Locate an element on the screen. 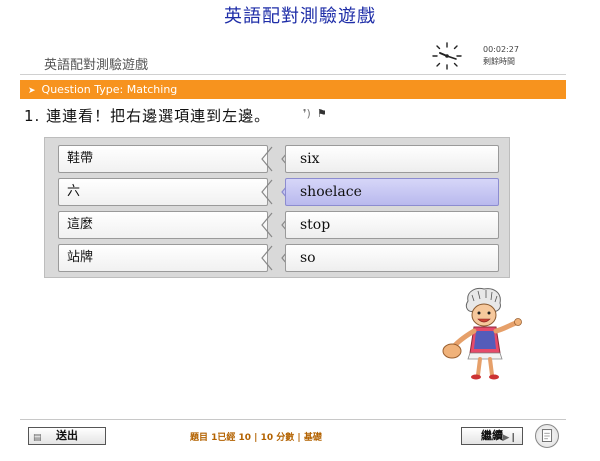 The image size is (600, 461). right-item-stop: stop is located at coordinates (392, 225).